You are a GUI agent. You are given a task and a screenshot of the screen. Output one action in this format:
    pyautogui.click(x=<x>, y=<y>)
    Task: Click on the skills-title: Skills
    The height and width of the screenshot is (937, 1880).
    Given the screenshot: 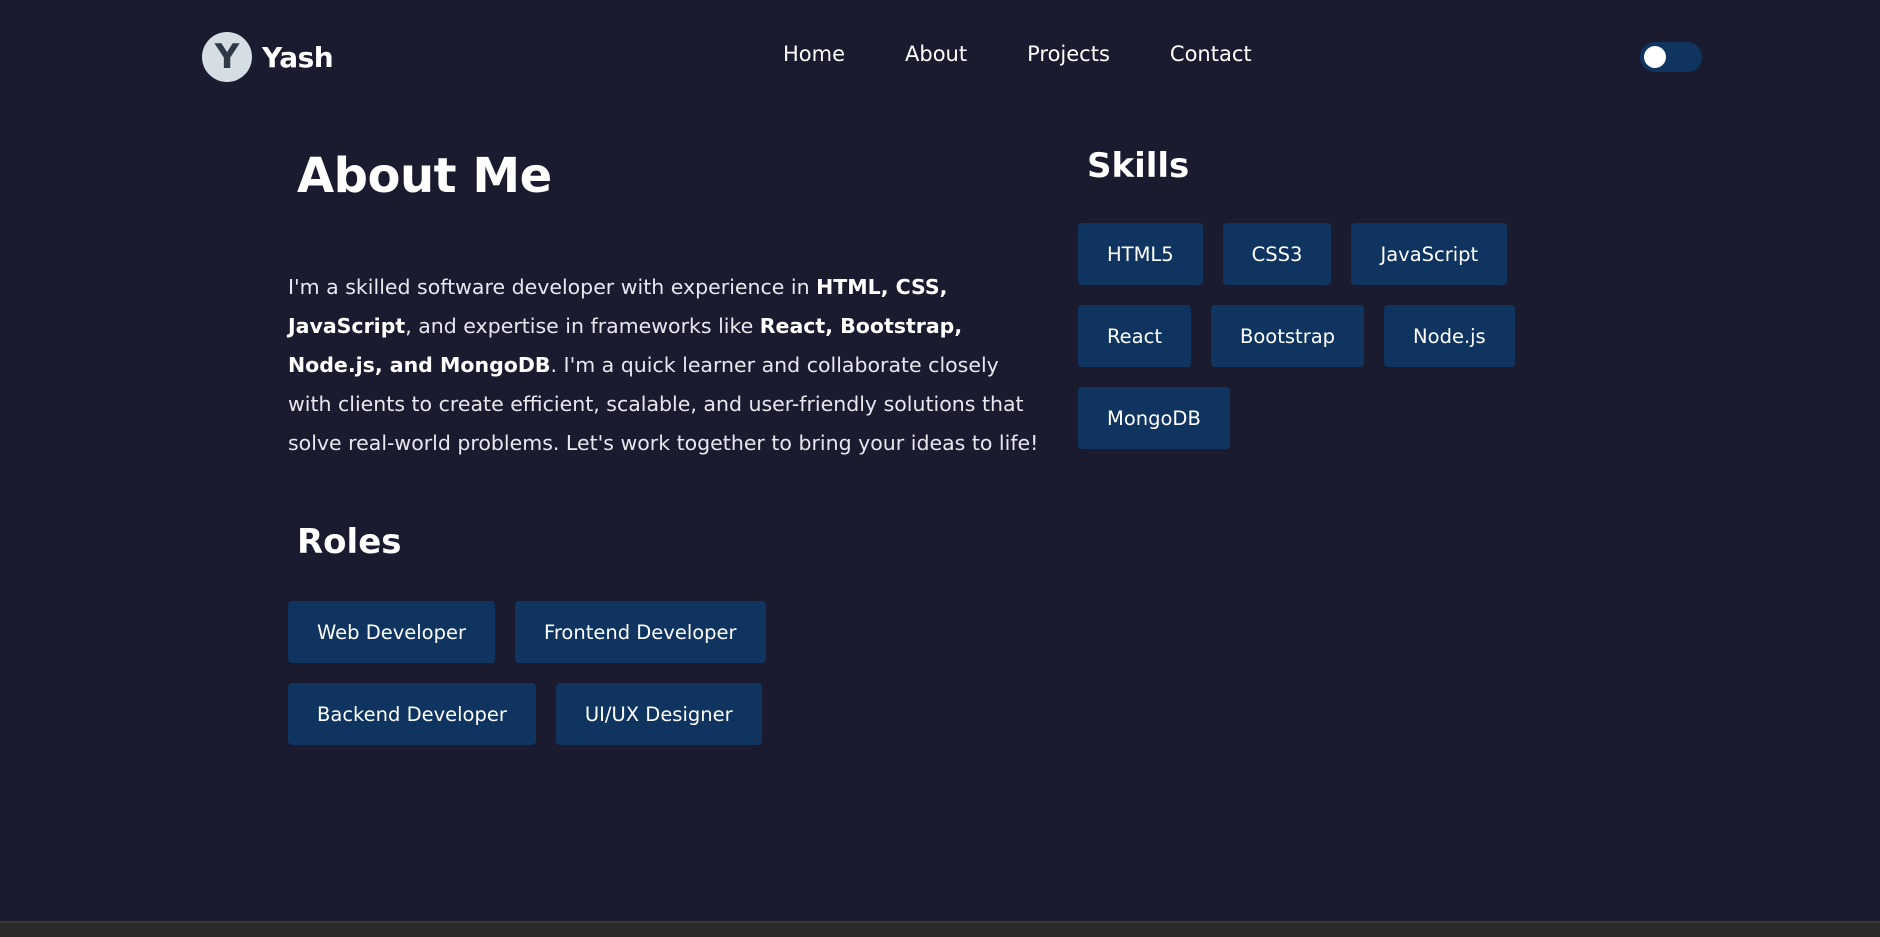 What is the action you would take?
    pyautogui.click(x=1138, y=166)
    